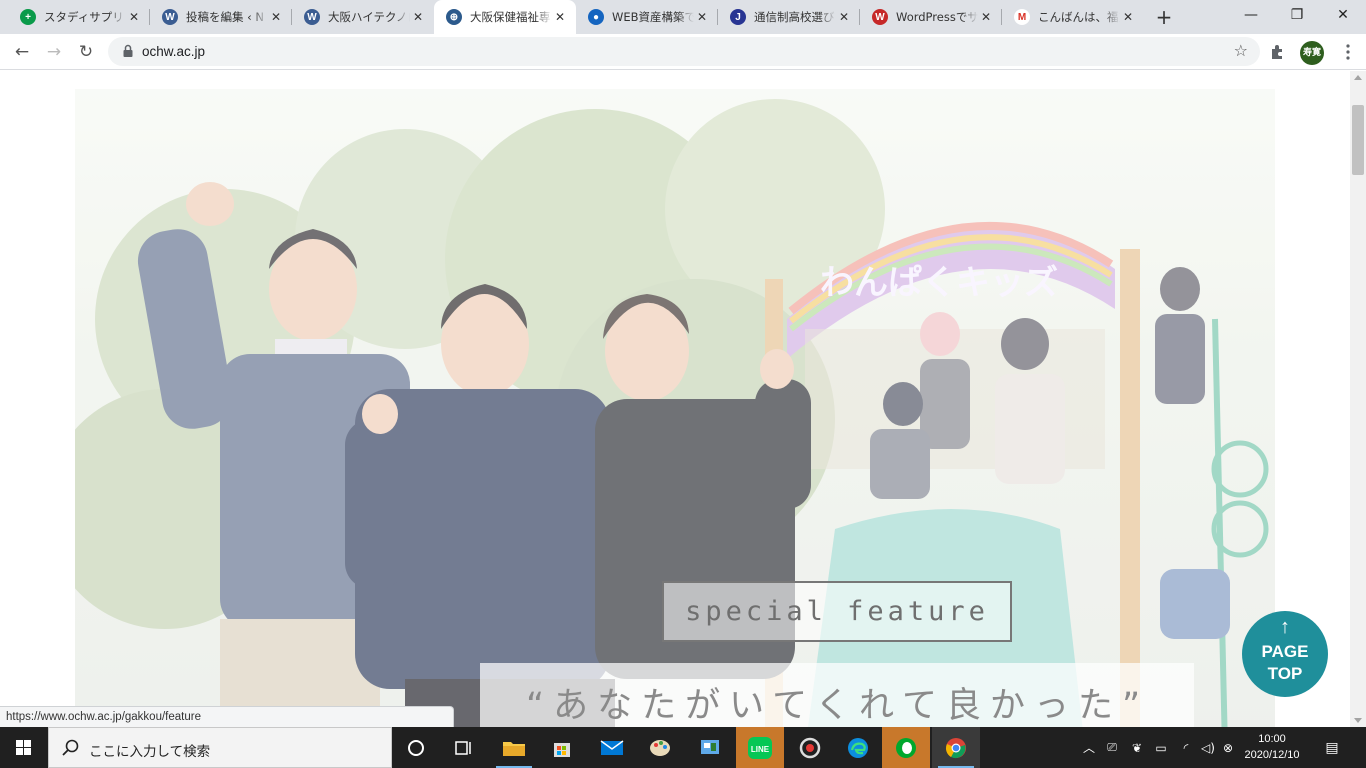 This screenshot has height=768, width=1366. I want to click on back-button: ←, so click(22, 52).